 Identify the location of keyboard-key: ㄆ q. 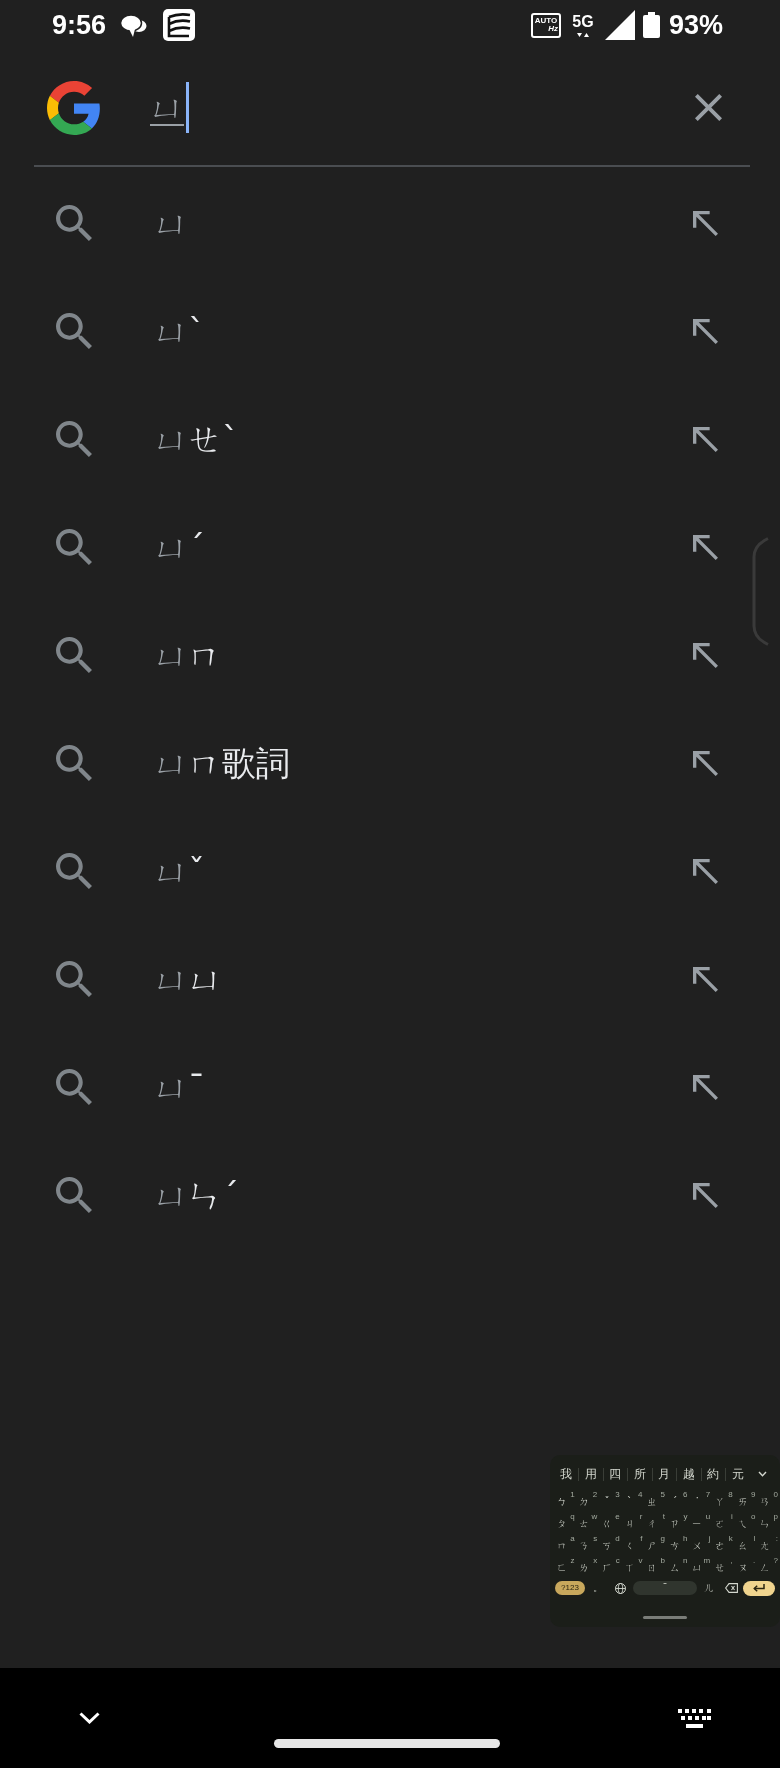
(563, 1524).